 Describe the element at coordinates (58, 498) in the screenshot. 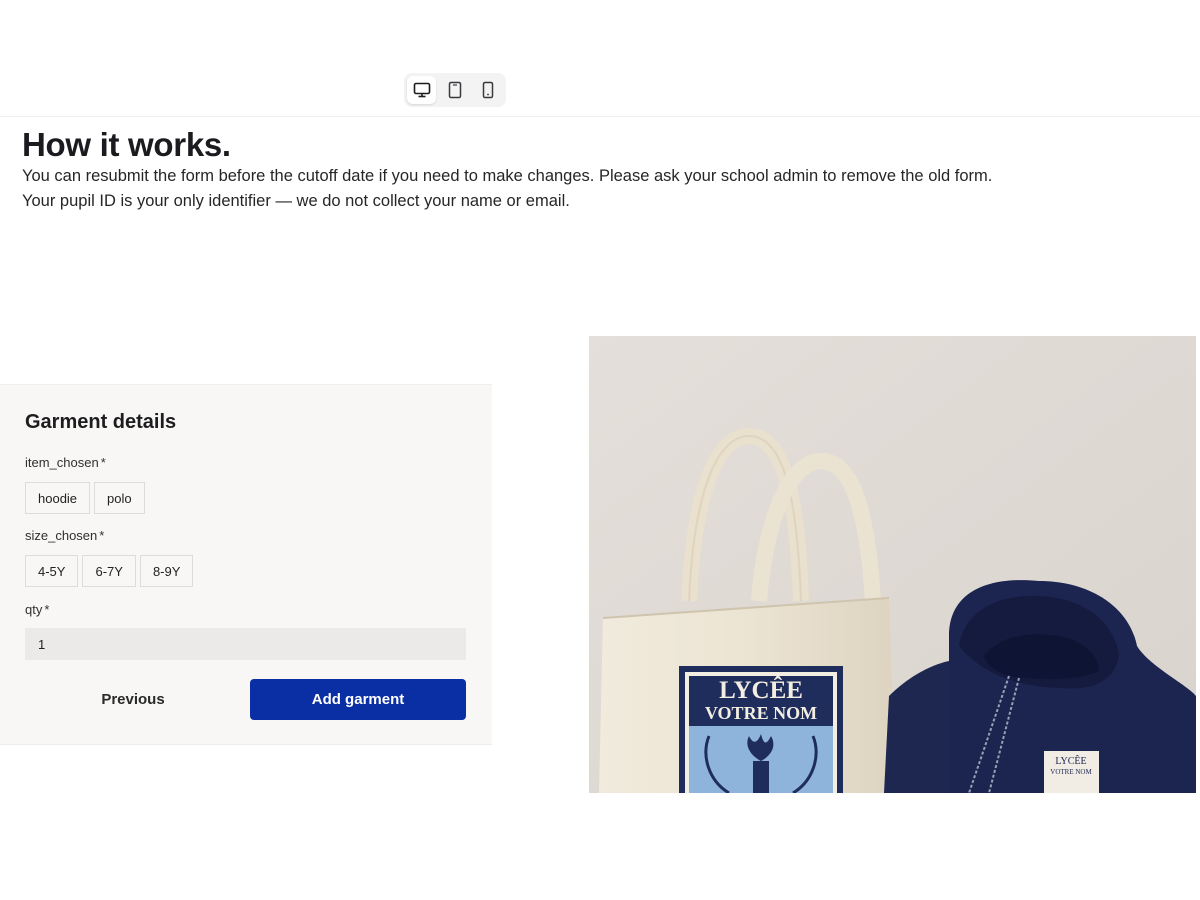

I see `item-option-hoodie: hoodie` at that location.